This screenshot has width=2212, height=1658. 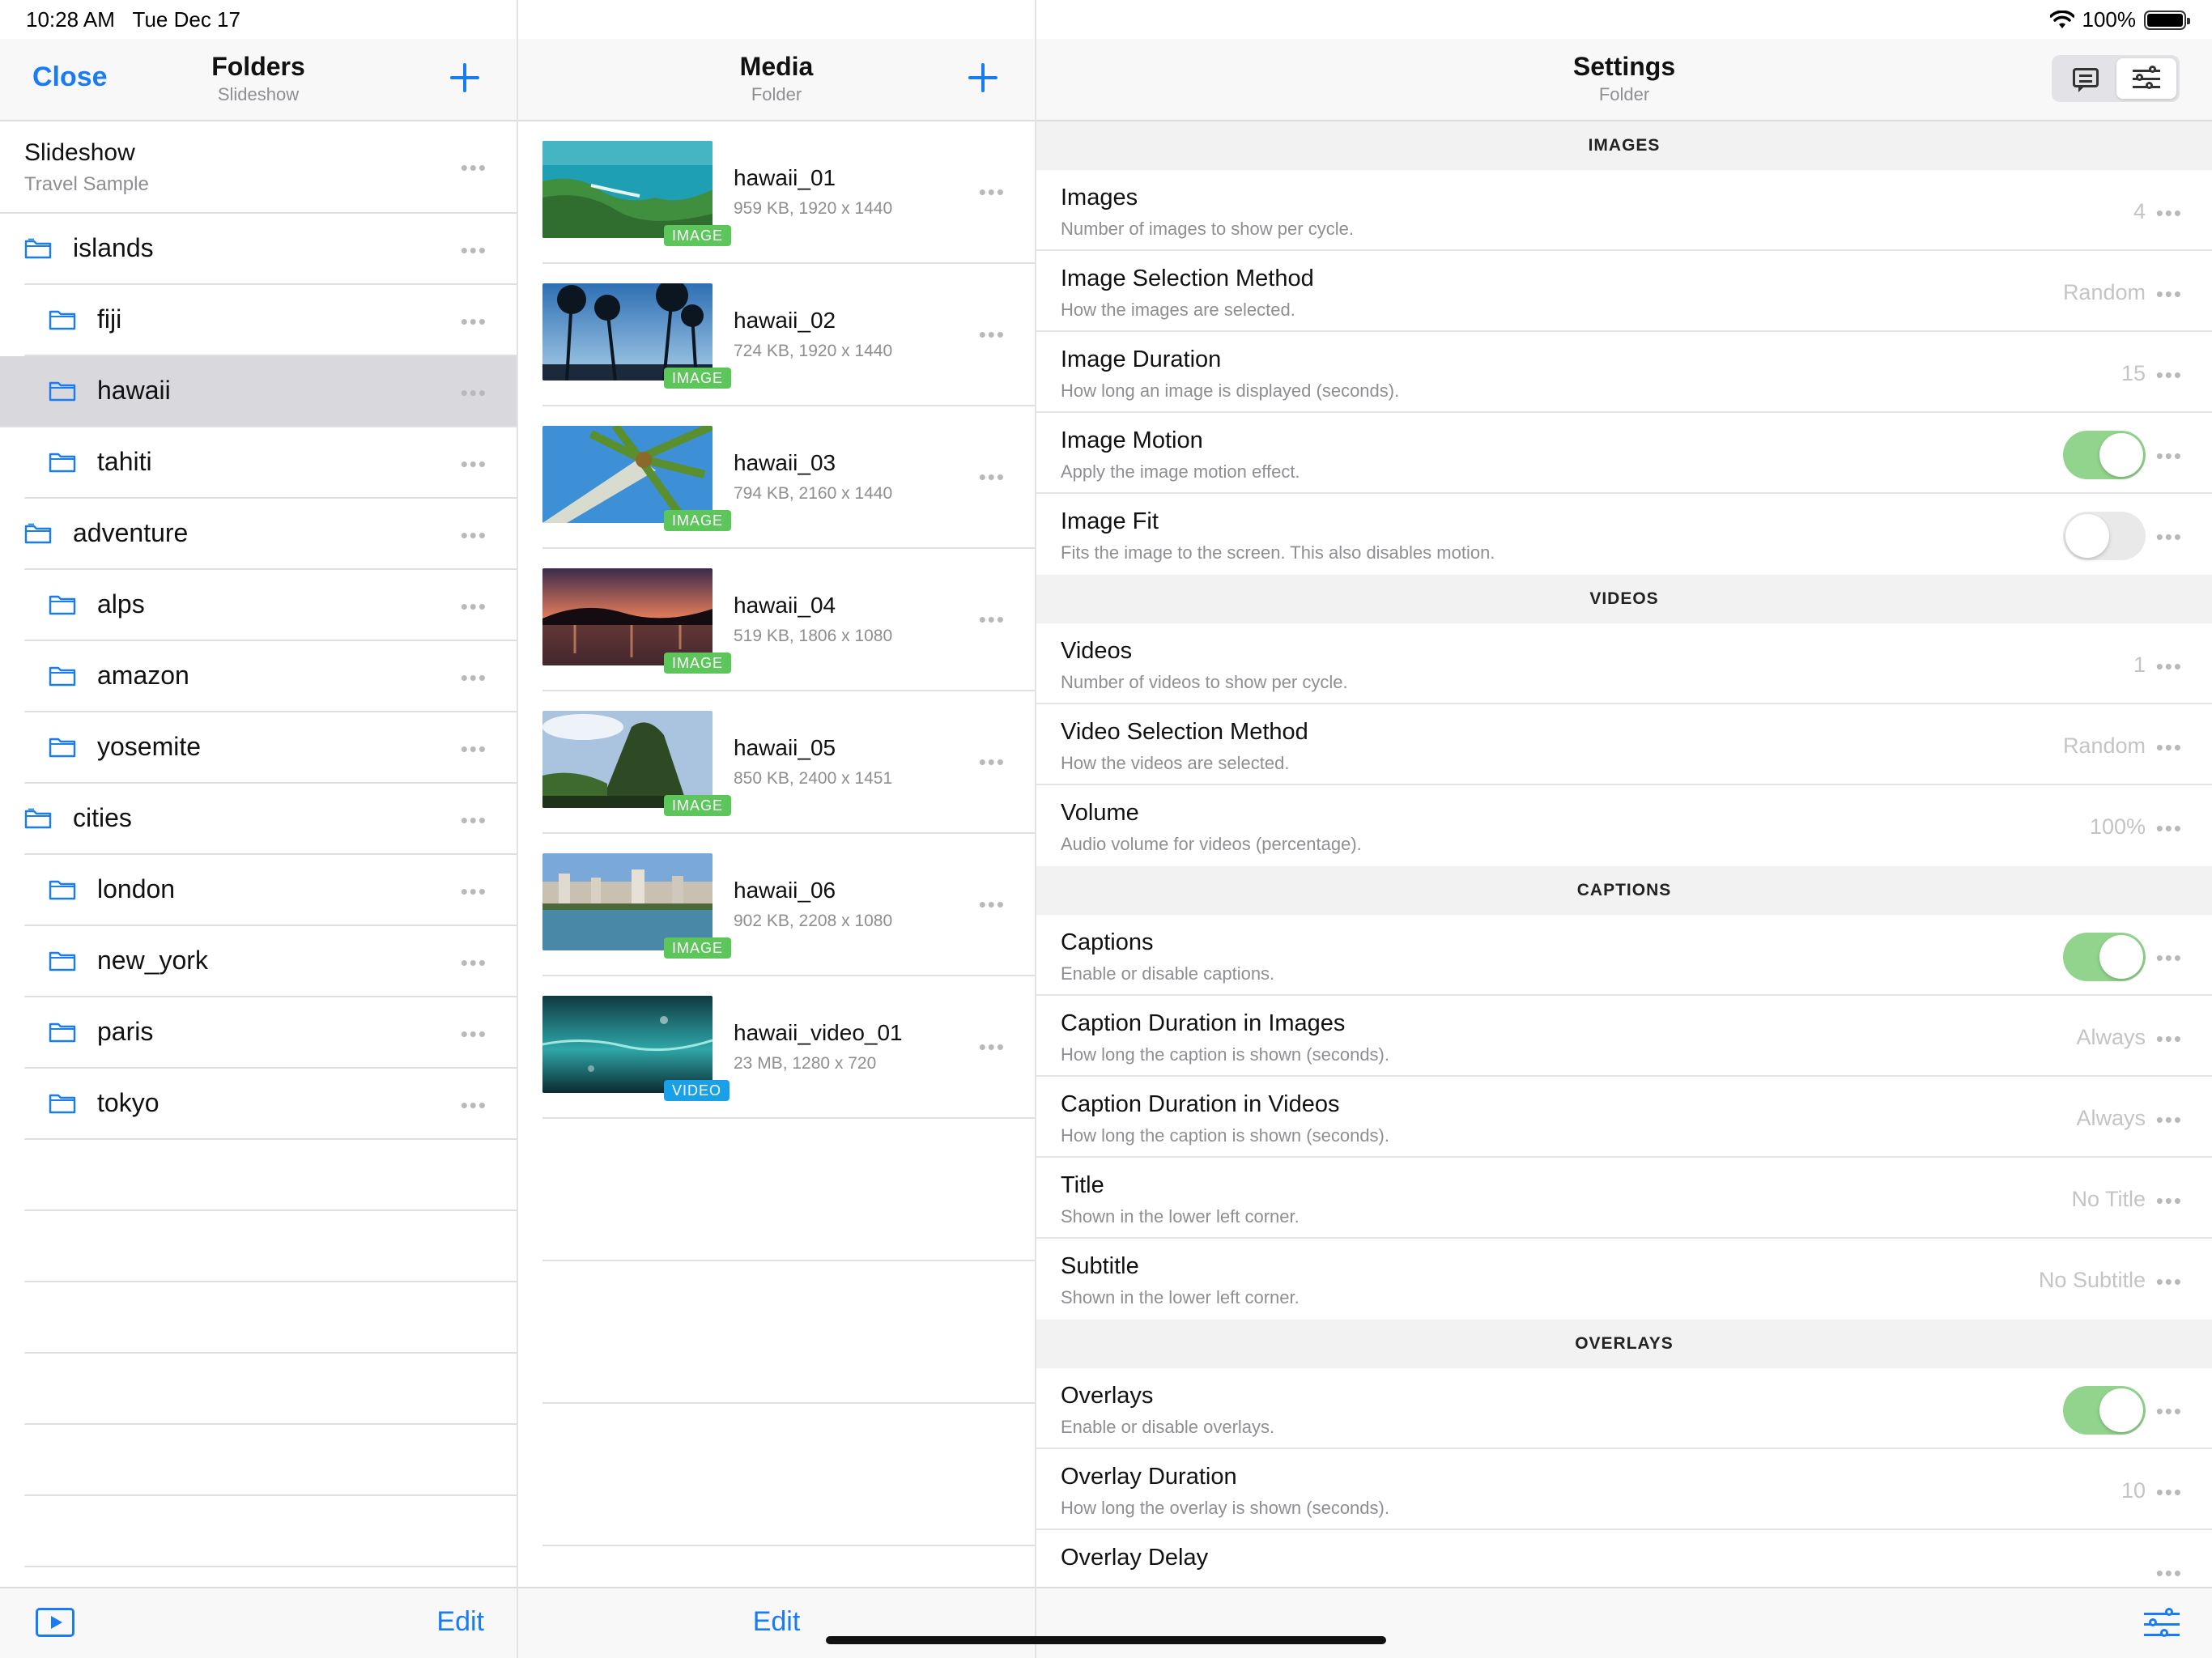 I want to click on folder-row-alps: alps •••, so click(x=270, y=605).